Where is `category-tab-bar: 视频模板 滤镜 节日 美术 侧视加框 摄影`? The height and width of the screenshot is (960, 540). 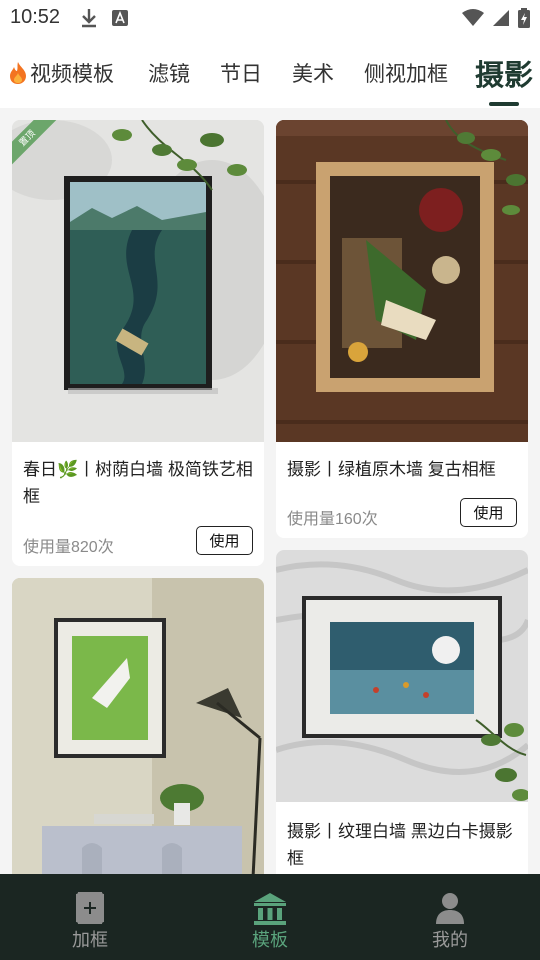 category-tab-bar: 视频模板 滤镜 节日 美术 侧视加框 摄影 is located at coordinates (270, 72).